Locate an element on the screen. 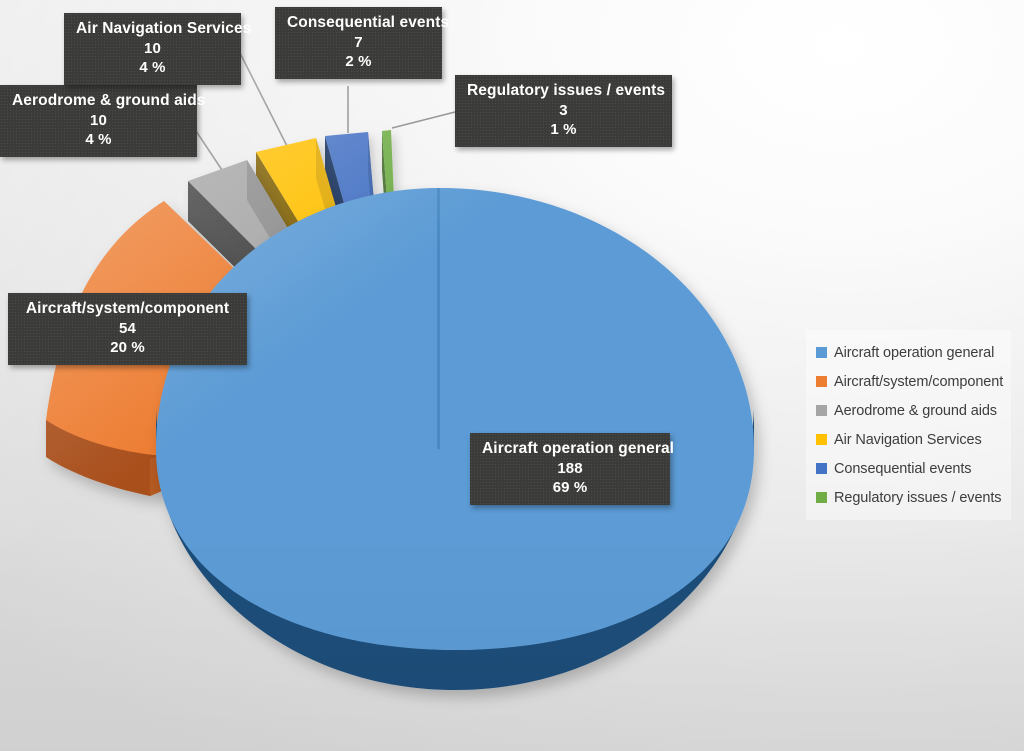 The height and width of the screenshot is (751, 1024). leader-line-regulatory-issues is located at coordinates (423, 120).